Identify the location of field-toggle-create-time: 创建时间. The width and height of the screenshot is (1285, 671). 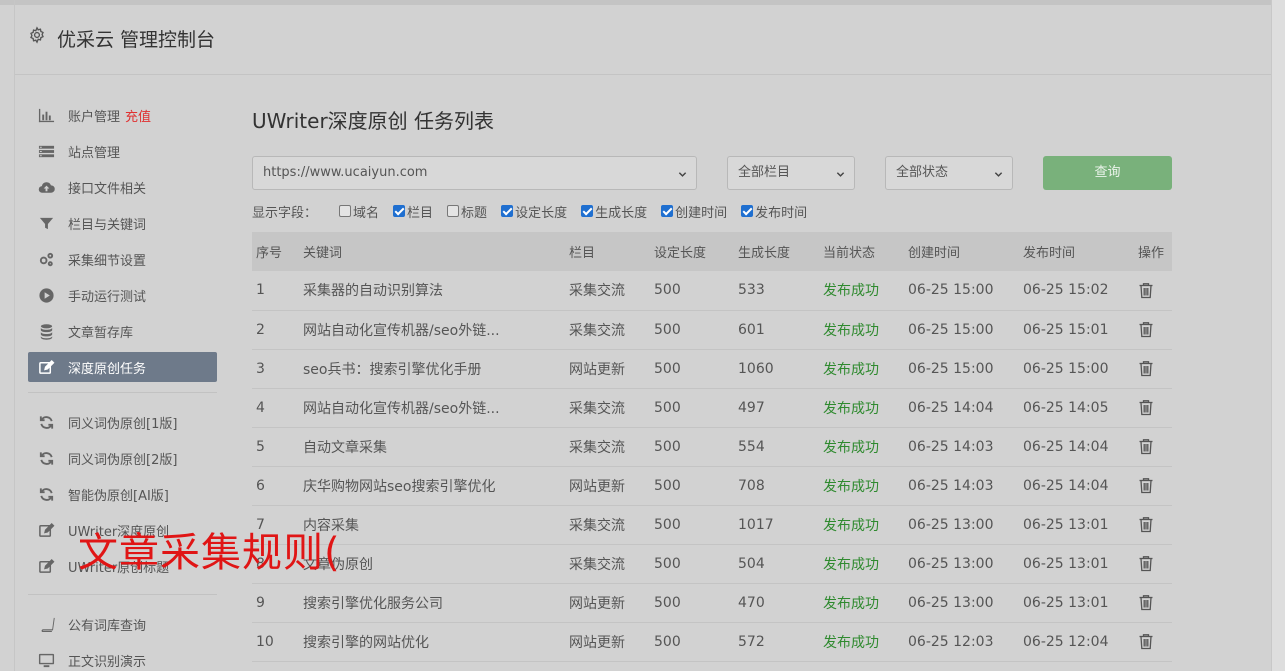
(694, 211).